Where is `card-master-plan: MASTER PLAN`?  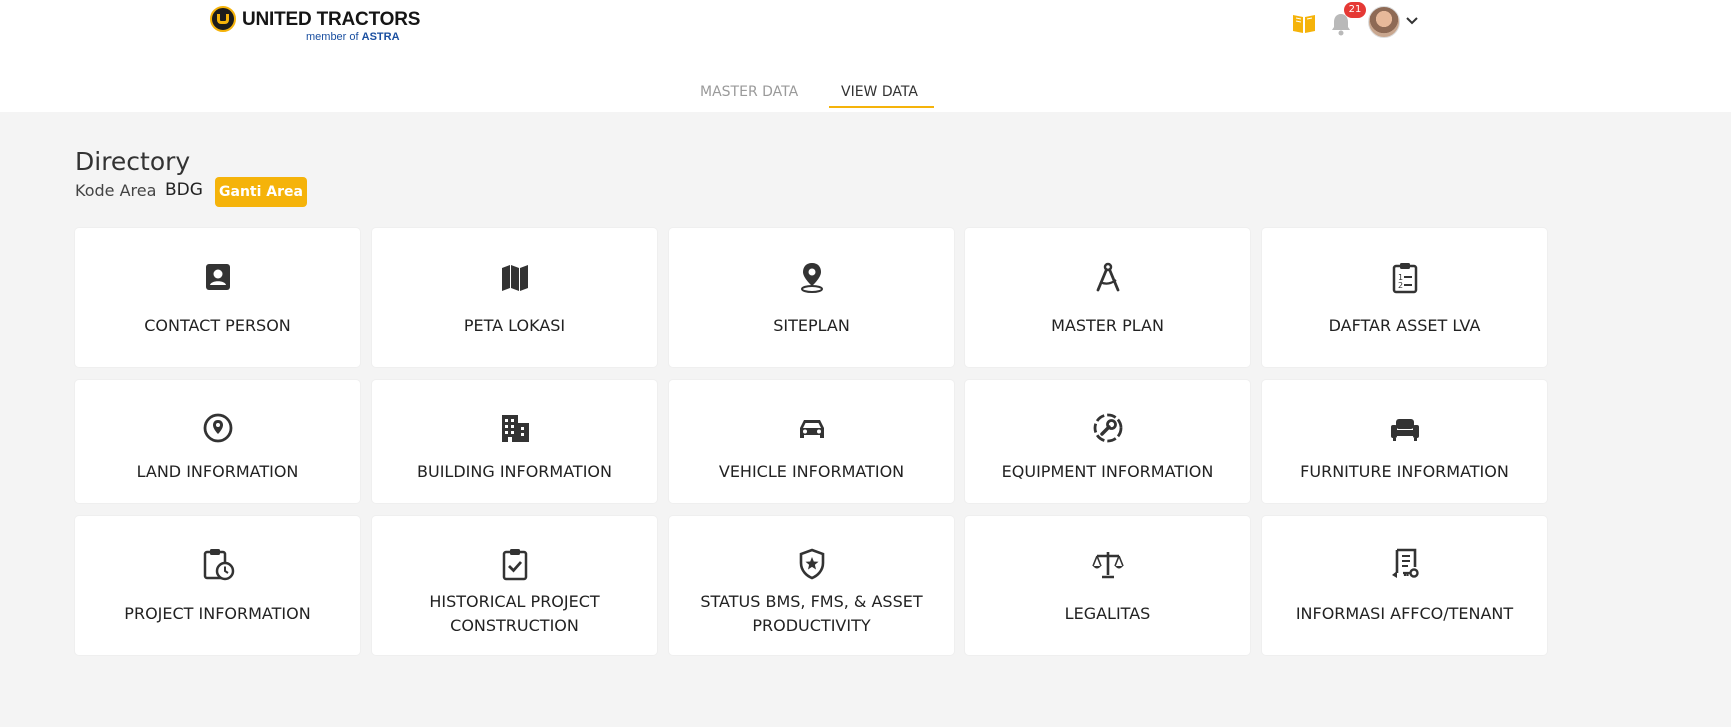 card-master-plan: MASTER PLAN is located at coordinates (1107, 297).